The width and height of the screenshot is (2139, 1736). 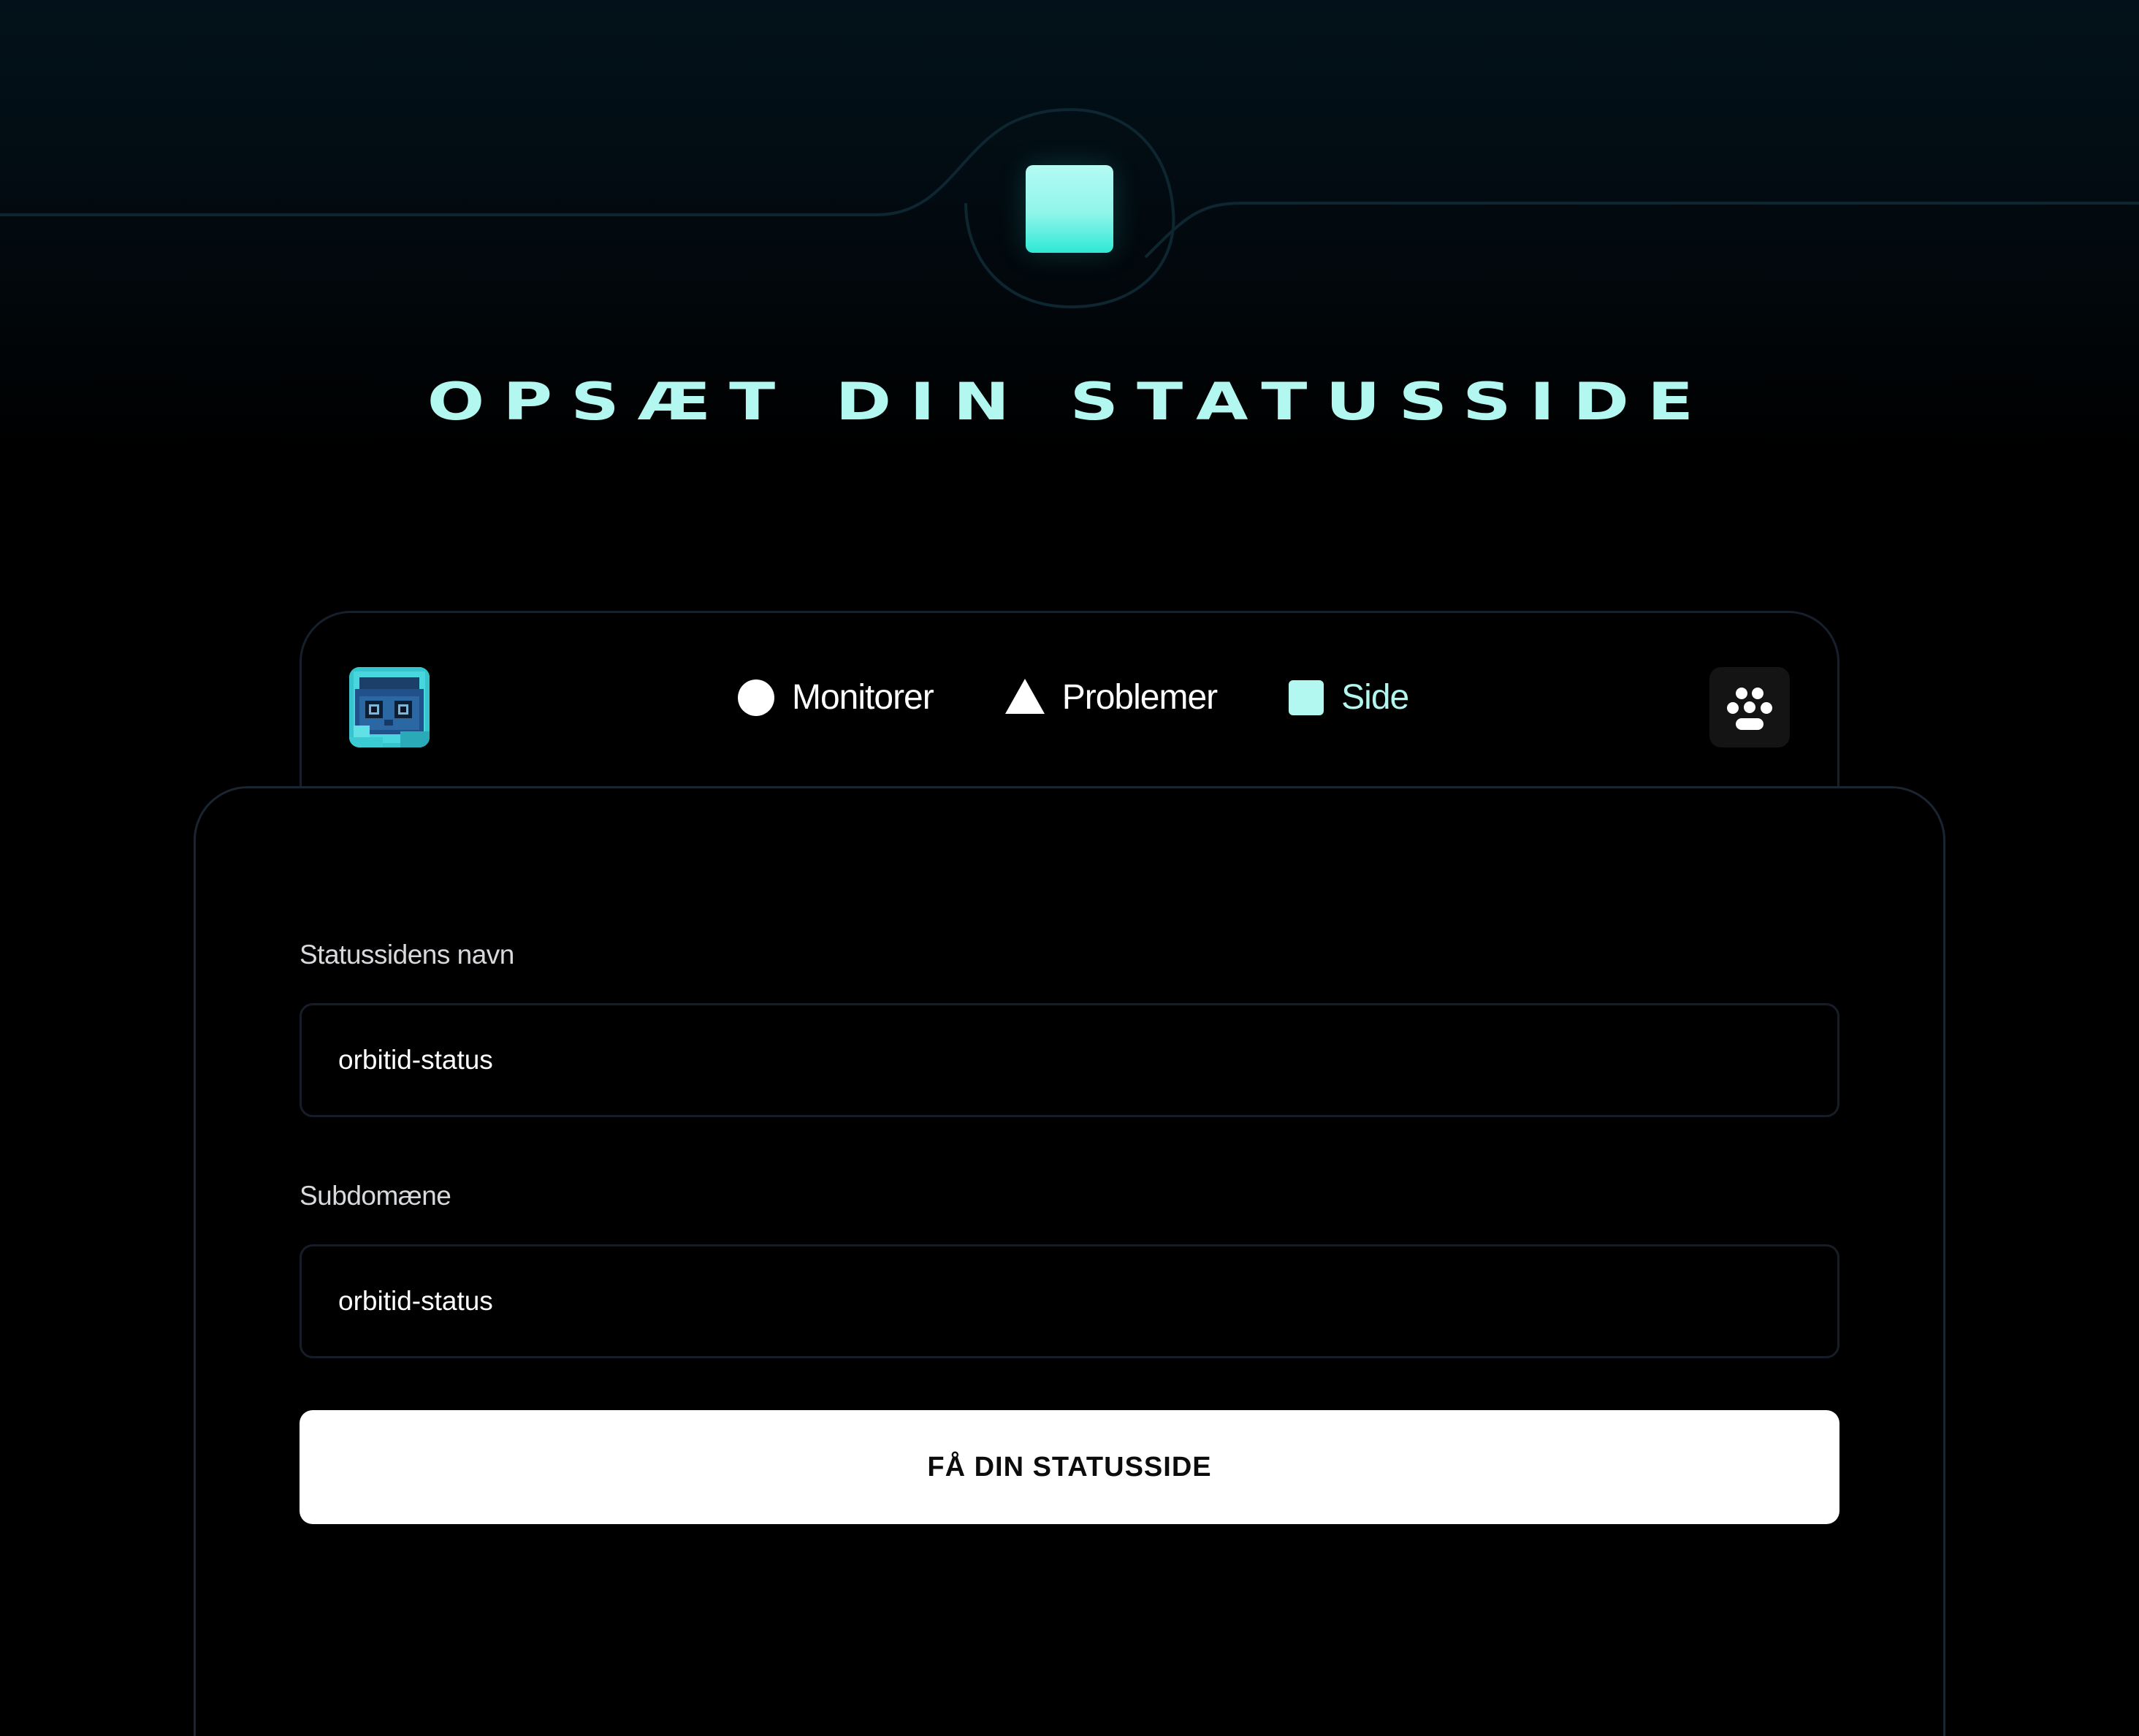 I want to click on menu-button, so click(x=1749, y=707).